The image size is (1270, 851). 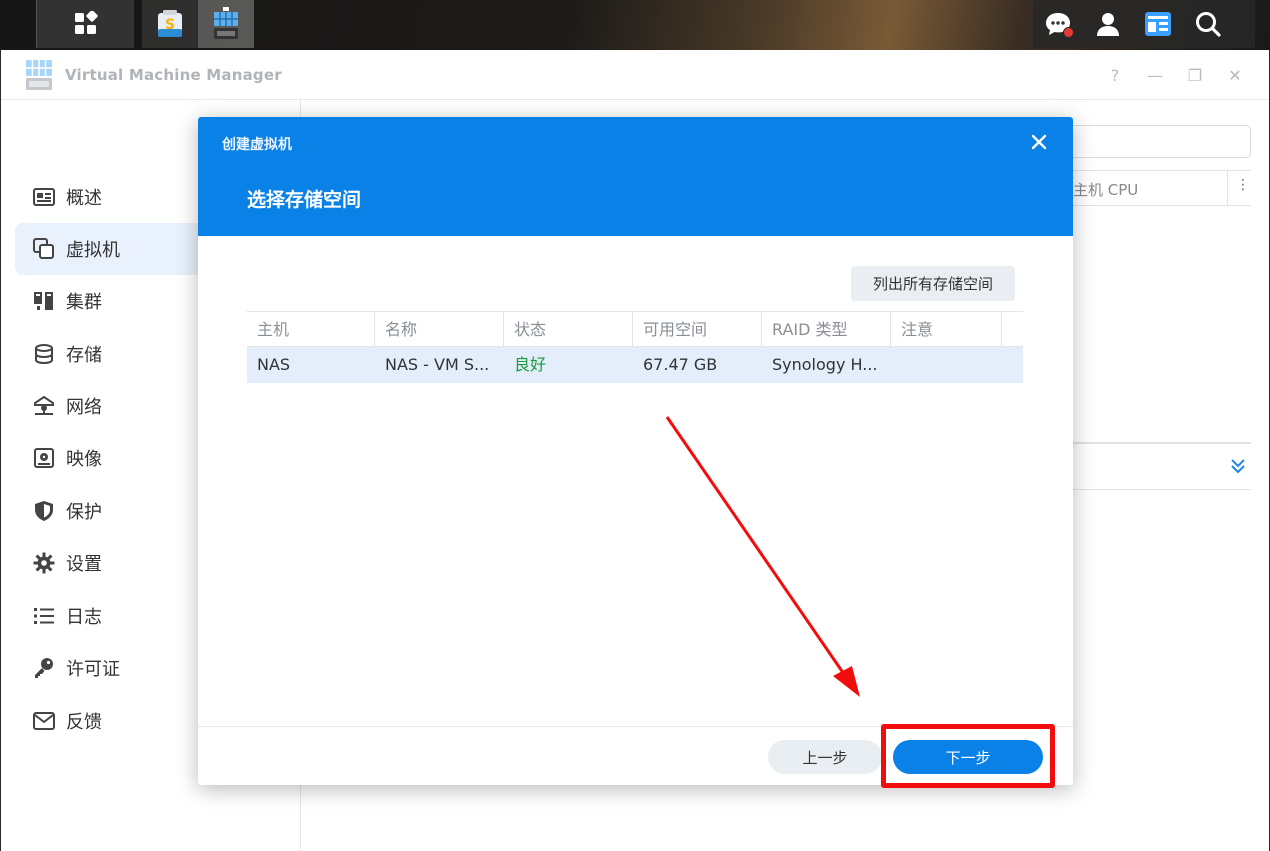 I want to click on cell-note, so click(x=946, y=365).